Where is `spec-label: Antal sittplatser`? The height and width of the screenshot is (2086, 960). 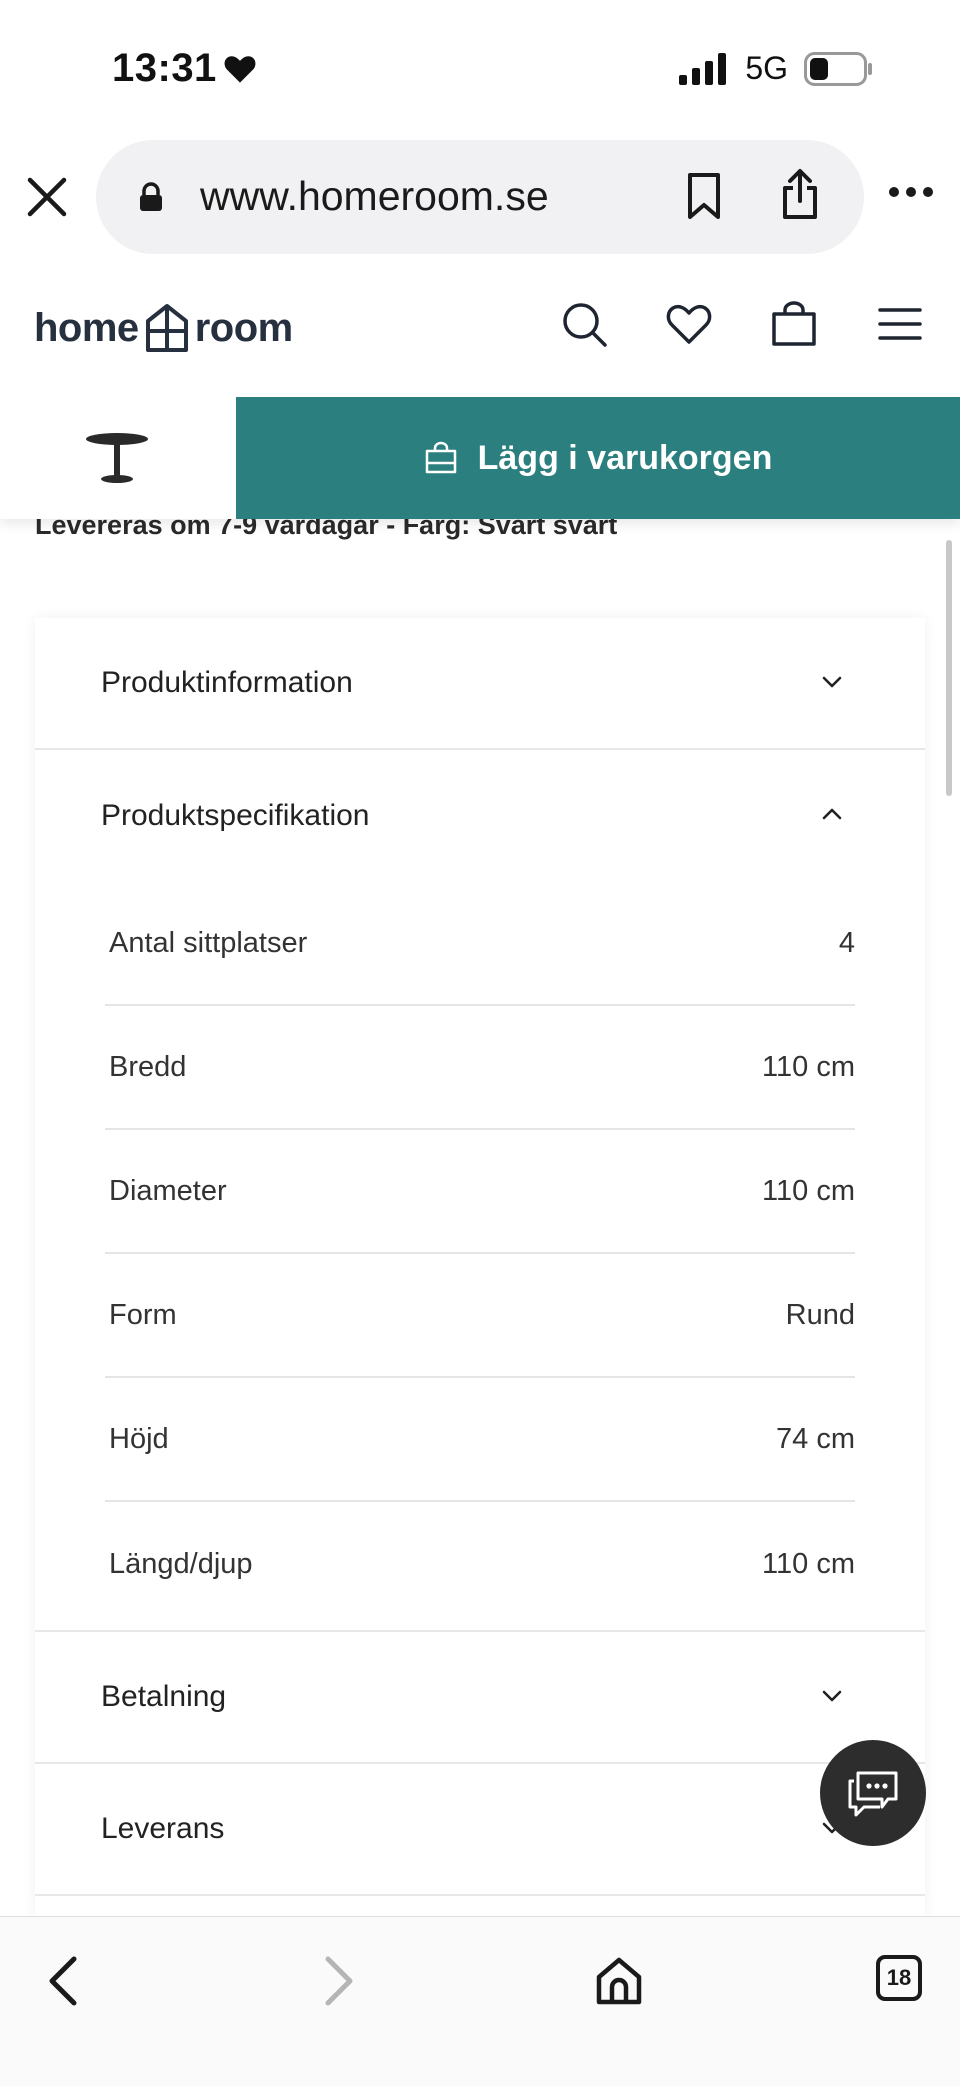
spec-label: Antal sittplatser is located at coordinates (208, 942).